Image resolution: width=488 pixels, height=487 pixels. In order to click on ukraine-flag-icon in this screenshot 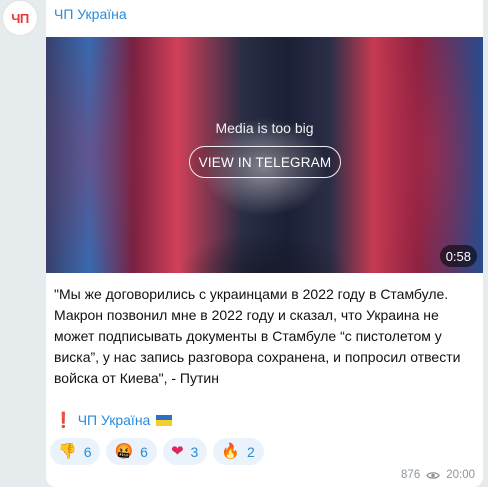, I will do `click(164, 420)`.